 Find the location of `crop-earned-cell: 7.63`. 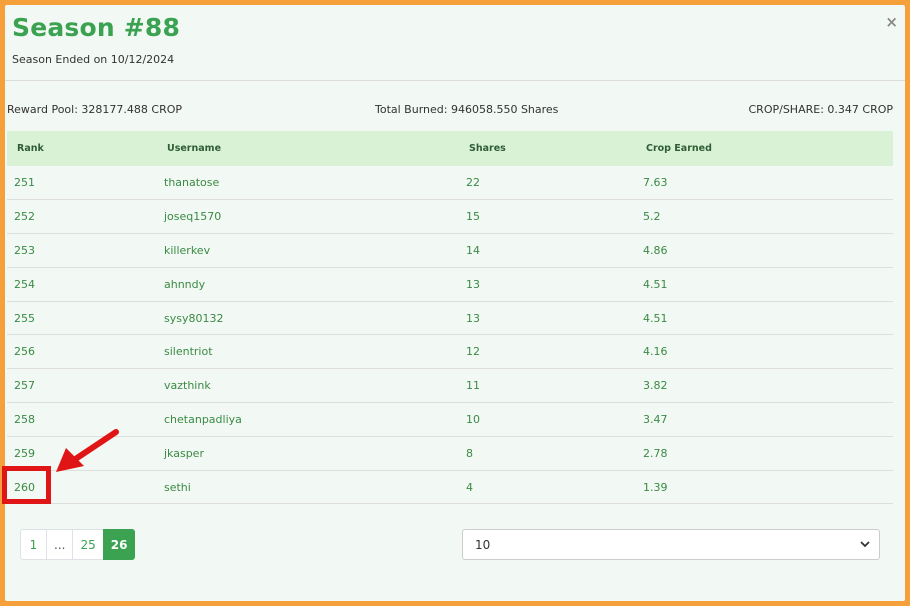

crop-earned-cell: 7.63 is located at coordinates (764, 183).